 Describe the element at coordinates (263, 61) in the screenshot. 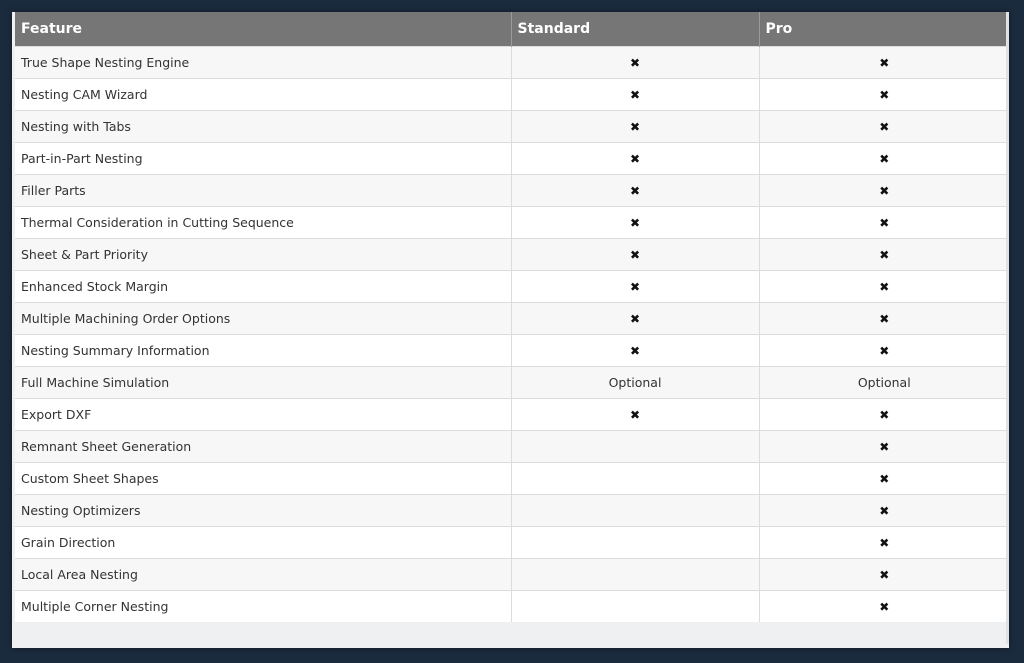

I see `feature-name-cell: True Shape Nesting Engine` at that location.